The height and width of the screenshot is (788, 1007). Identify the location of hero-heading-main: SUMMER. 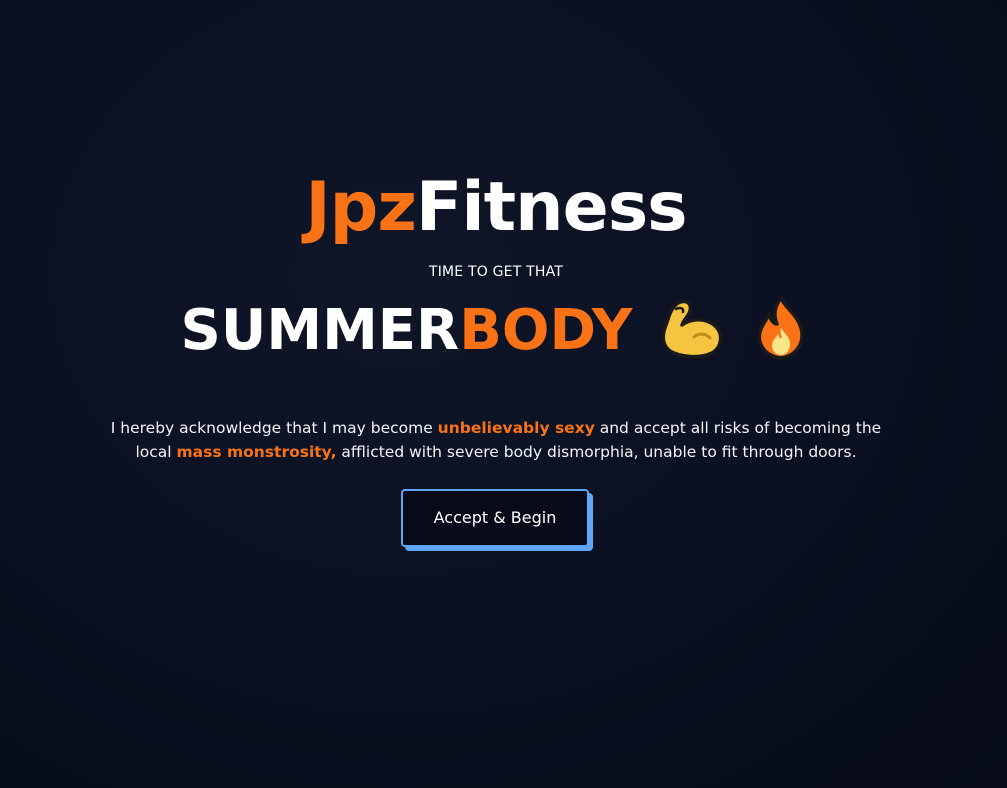
(320, 330).